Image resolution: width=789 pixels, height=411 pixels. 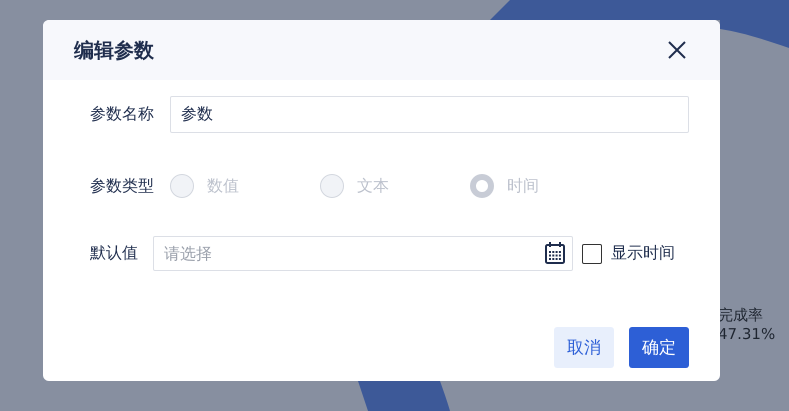 I want to click on calendar-icon, so click(x=555, y=253).